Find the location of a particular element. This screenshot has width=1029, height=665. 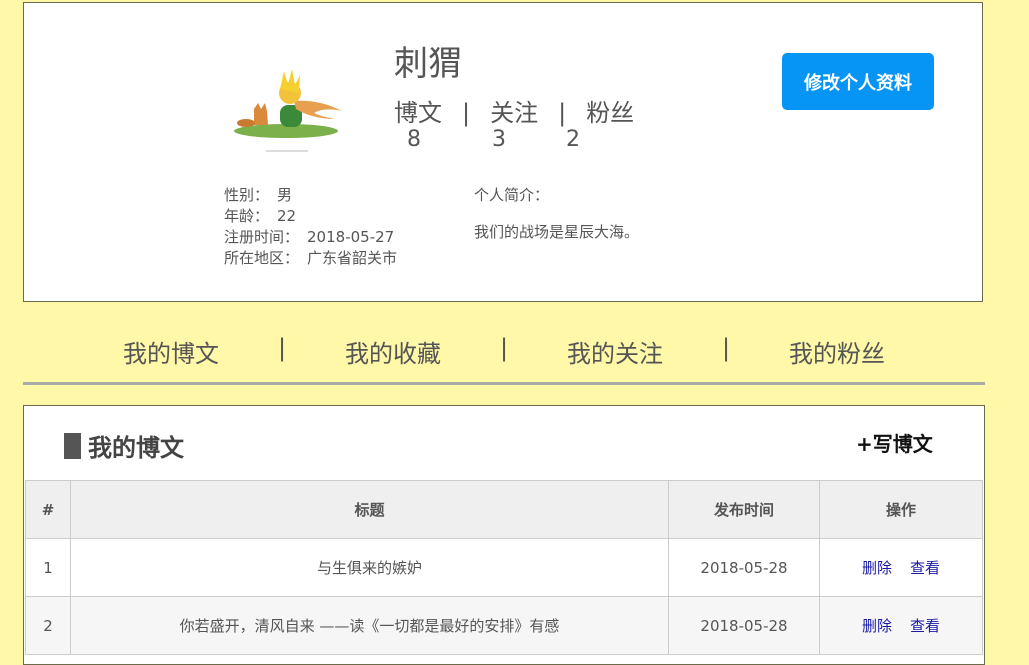

row-index: 1 is located at coordinates (48, 567).